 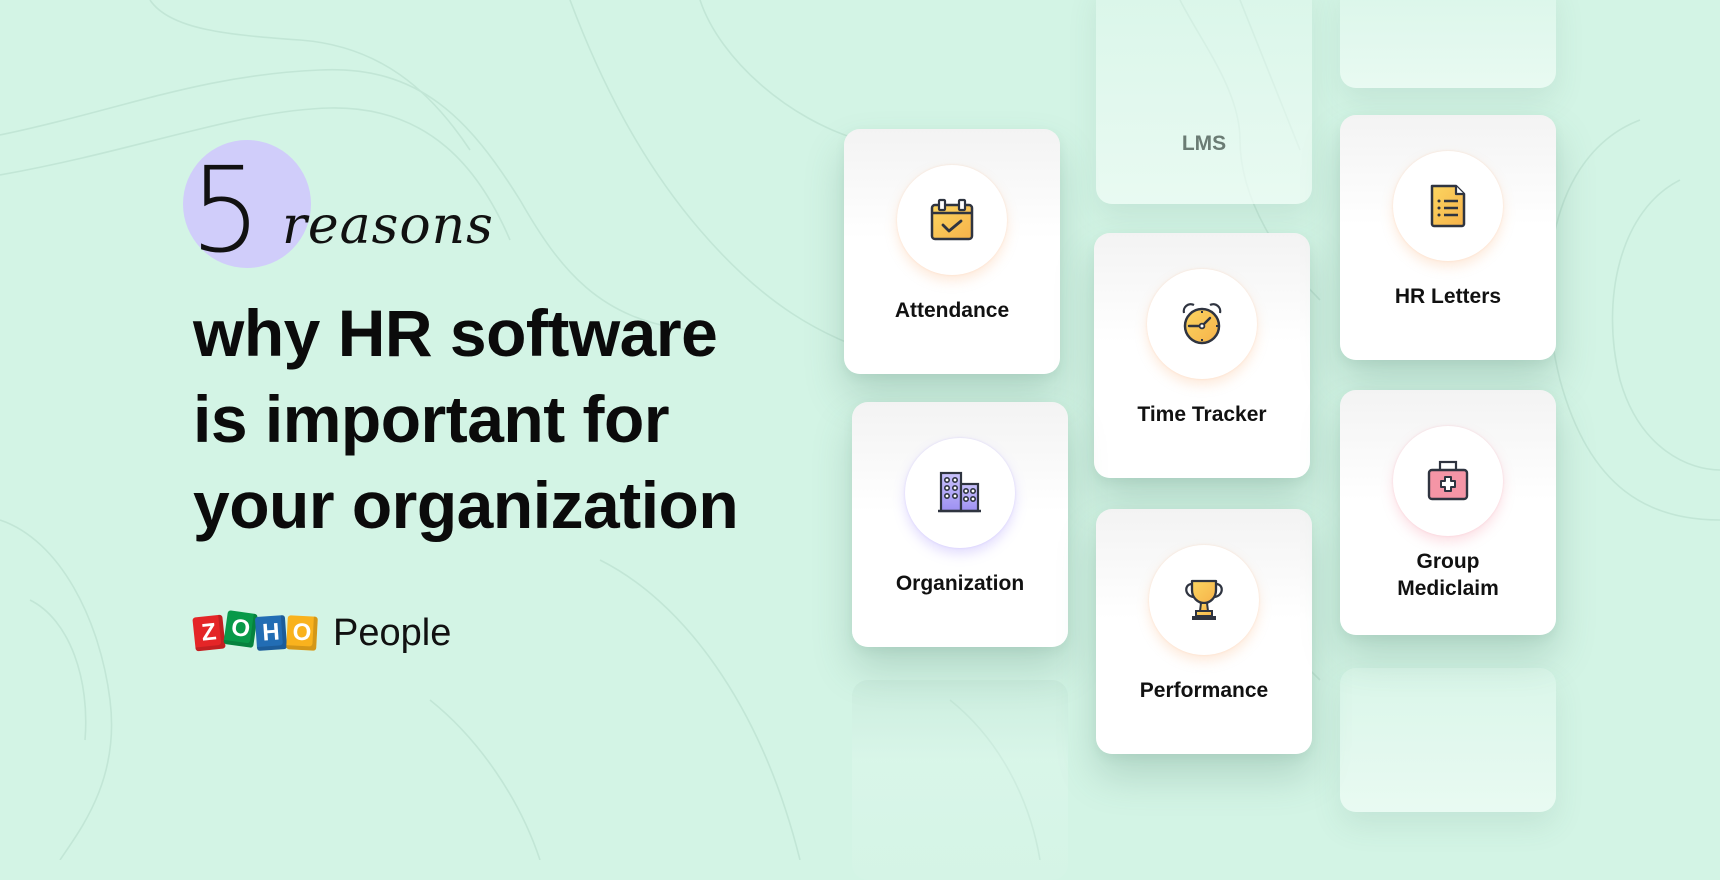 What do you see at coordinates (1448, 296) in the screenshot?
I see `card-label: HR Letters` at bounding box center [1448, 296].